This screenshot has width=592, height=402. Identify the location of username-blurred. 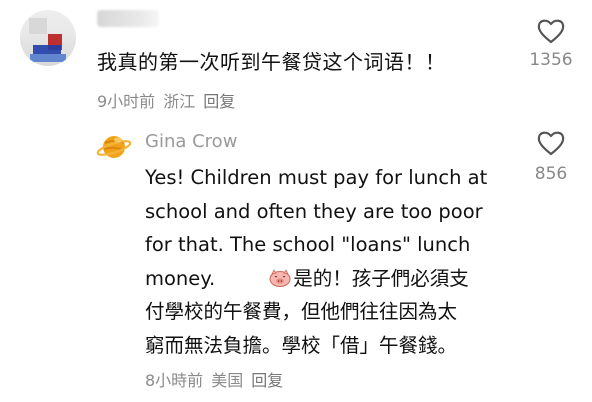
(128, 18).